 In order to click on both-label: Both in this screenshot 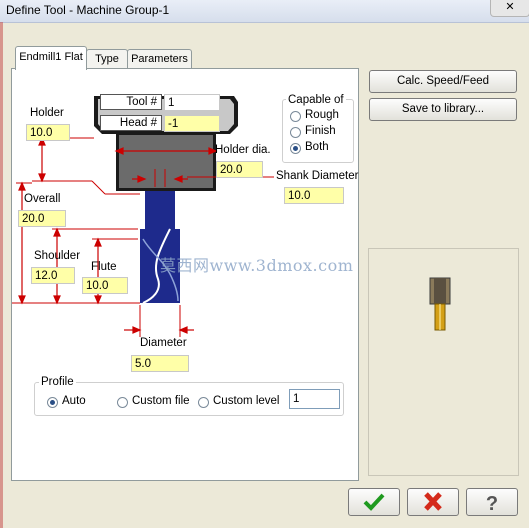, I will do `click(317, 147)`.